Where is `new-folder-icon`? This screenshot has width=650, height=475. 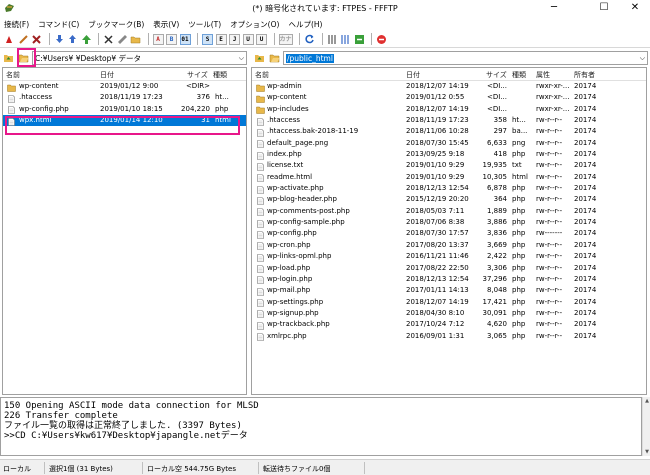
new-folder-icon is located at coordinates (135, 39).